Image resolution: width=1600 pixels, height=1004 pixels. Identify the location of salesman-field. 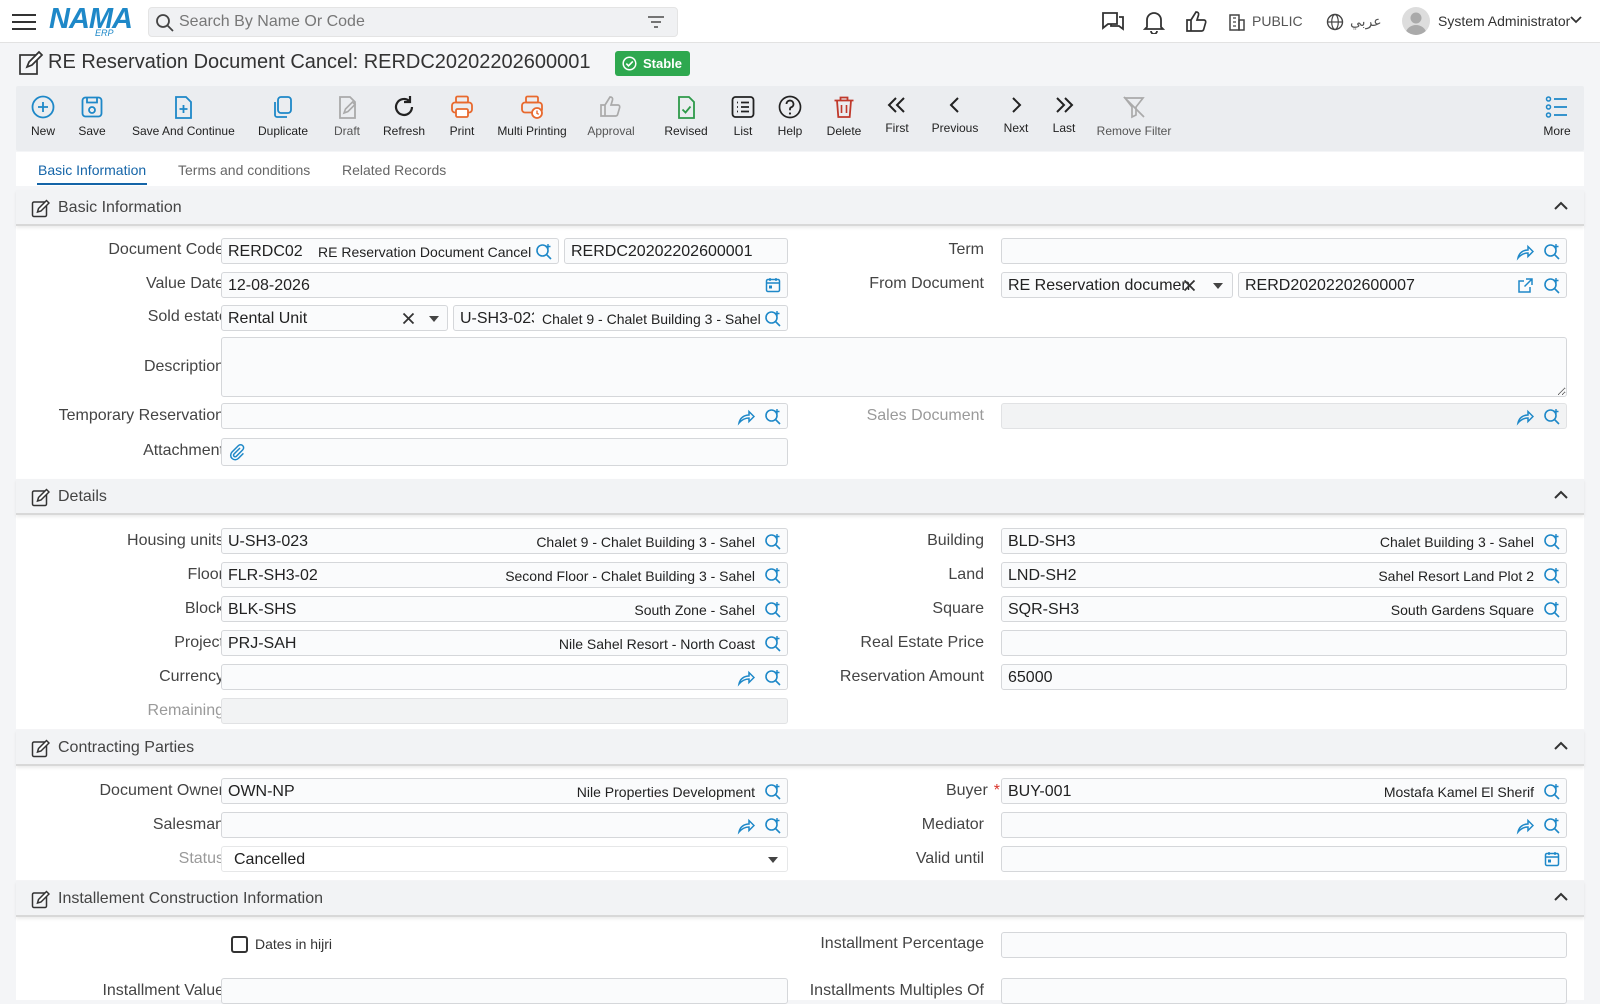
(504, 825).